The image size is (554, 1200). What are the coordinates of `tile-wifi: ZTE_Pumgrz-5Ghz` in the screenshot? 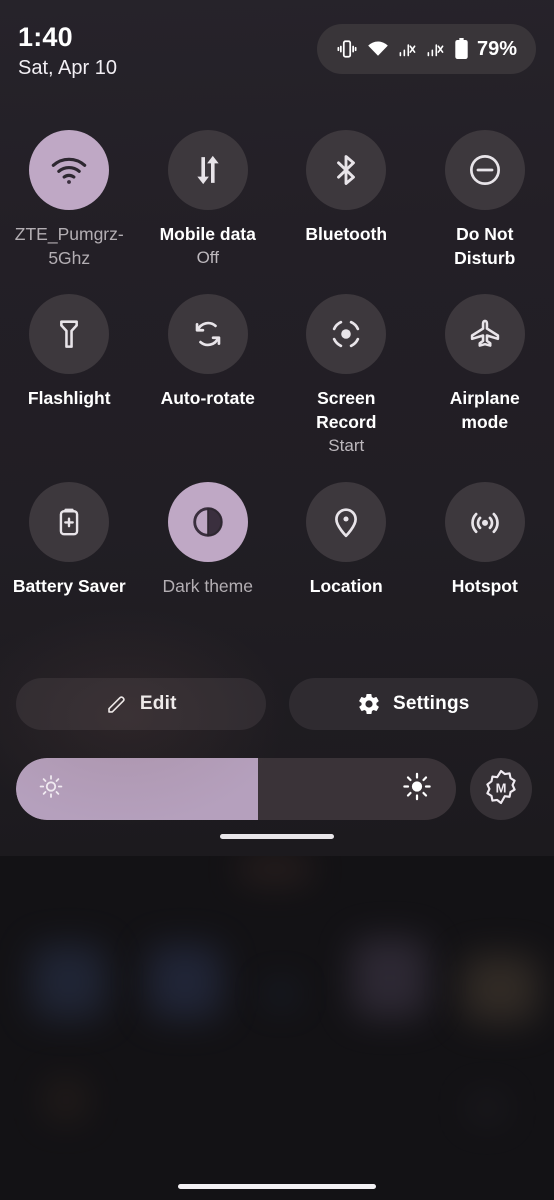 It's located at (69, 200).